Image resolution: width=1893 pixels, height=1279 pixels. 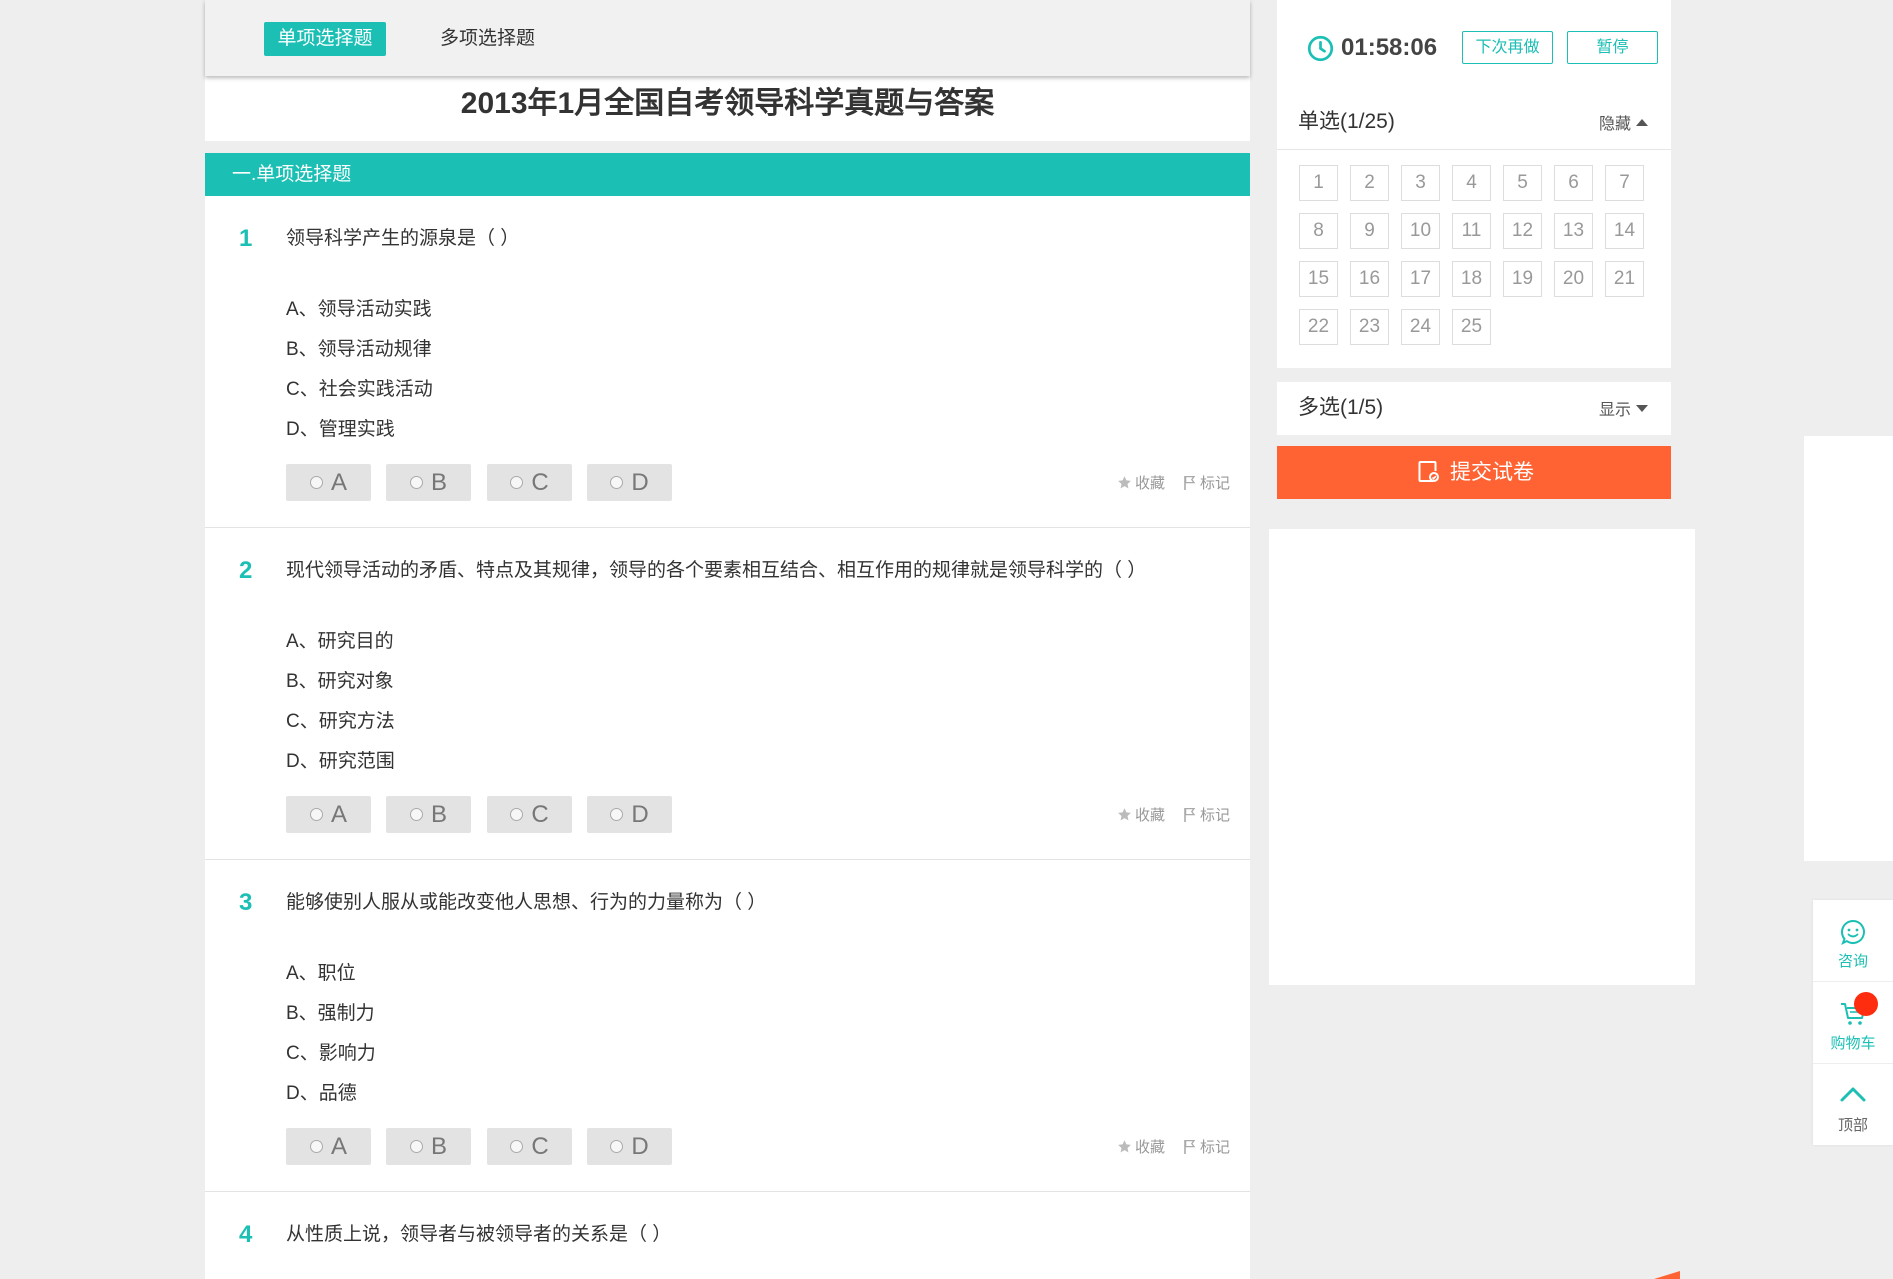 I want to click on consult-button: 咨询, so click(x=1853, y=941).